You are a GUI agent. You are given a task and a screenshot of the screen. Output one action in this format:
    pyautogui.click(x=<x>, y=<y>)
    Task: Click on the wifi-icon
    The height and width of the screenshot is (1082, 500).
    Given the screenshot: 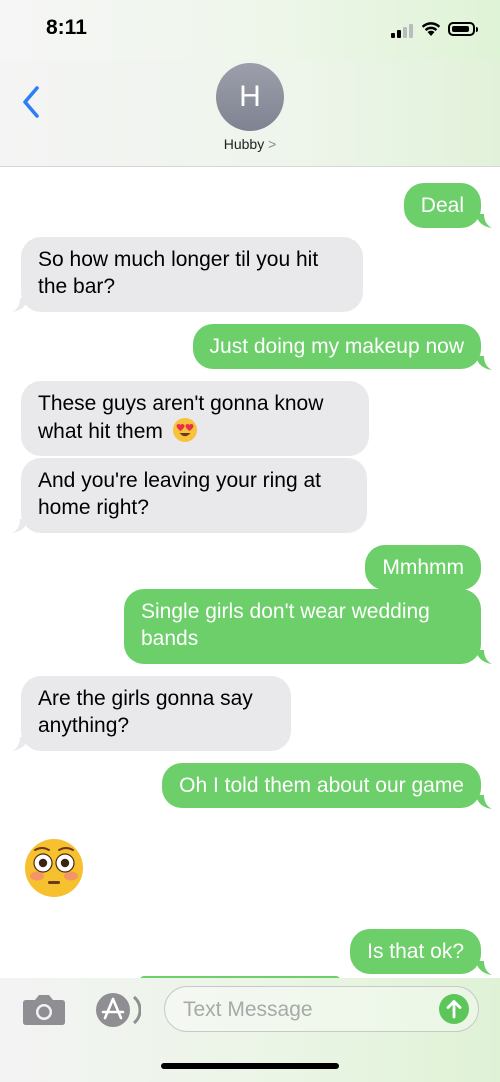 What is the action you would take?
    pyautogui.click(x=431, y=29)
    